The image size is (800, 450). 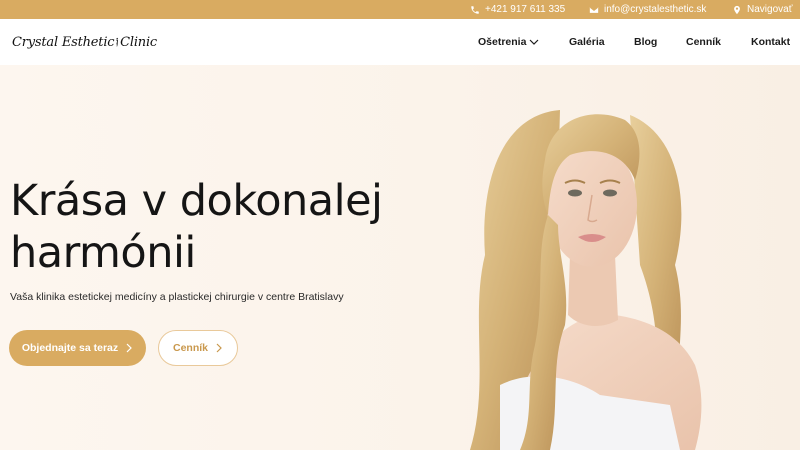 I want to click on nav-item-label: Kontakt, so click(x=771, y=42).